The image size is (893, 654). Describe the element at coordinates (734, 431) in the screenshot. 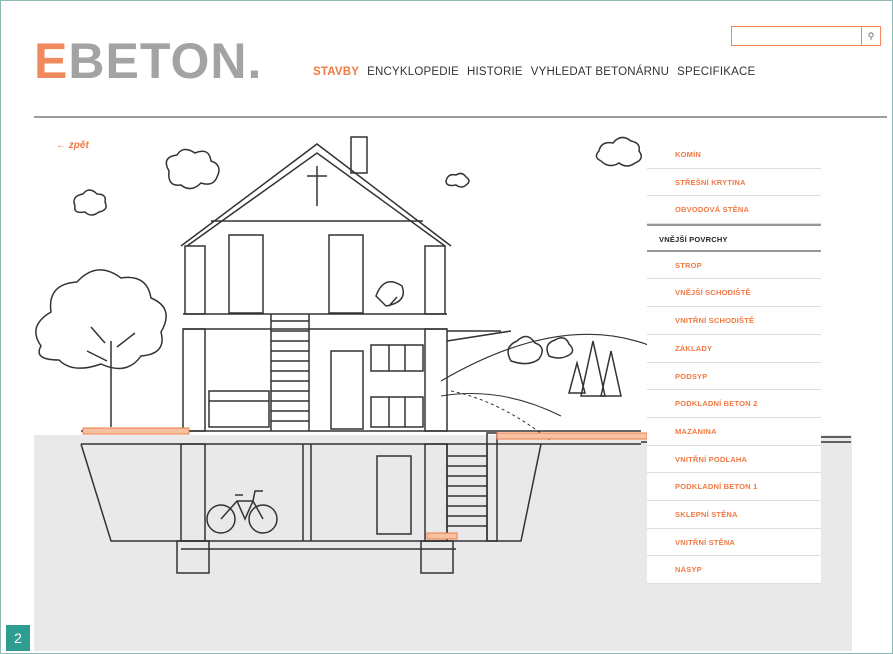

I see `menu-item-mazanina: MAZANINA` at that location.